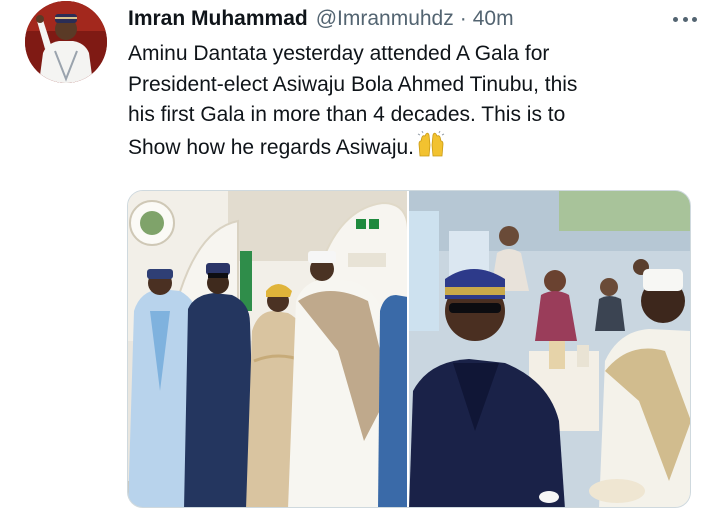 The height and width of the screenshot is (509, 720). What do you see at coordinates (415, 148) in the screenshot?
I see `tweet-text-line: Show how he regards Asiwaju.` at bounding box center [415, 148].